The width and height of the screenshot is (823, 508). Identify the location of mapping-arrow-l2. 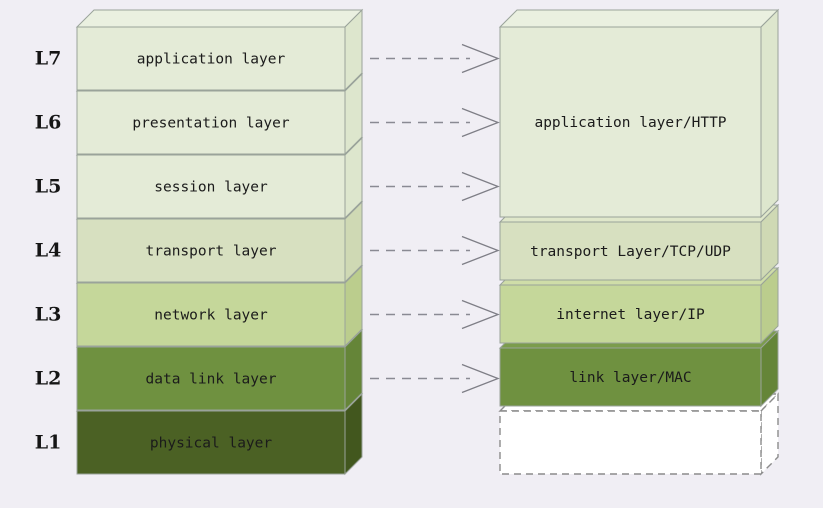
(435, 378).